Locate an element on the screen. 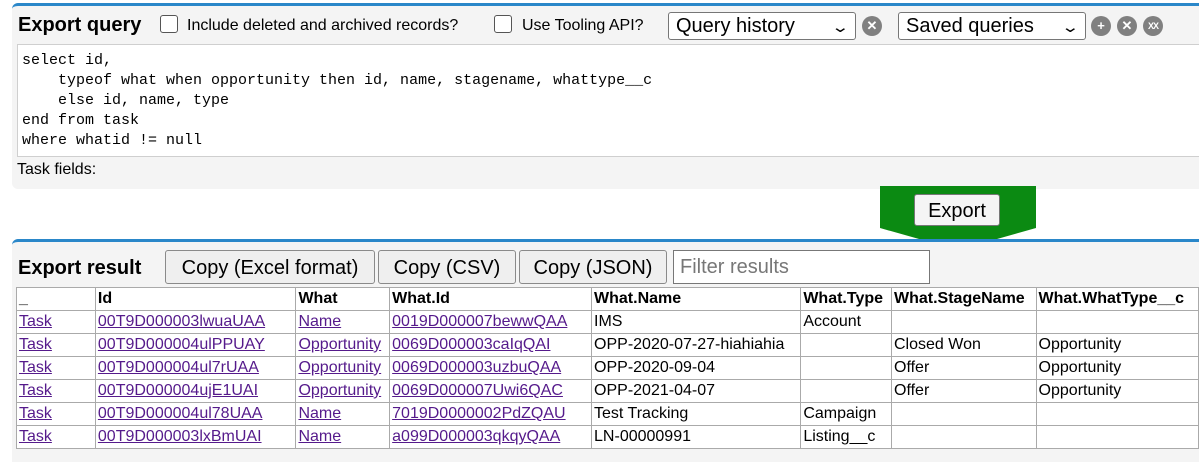 The width and height of the screenshot is (1199, 462). what-id-link: a099D000003qkqyQAA is located at coordinates (476, 436).